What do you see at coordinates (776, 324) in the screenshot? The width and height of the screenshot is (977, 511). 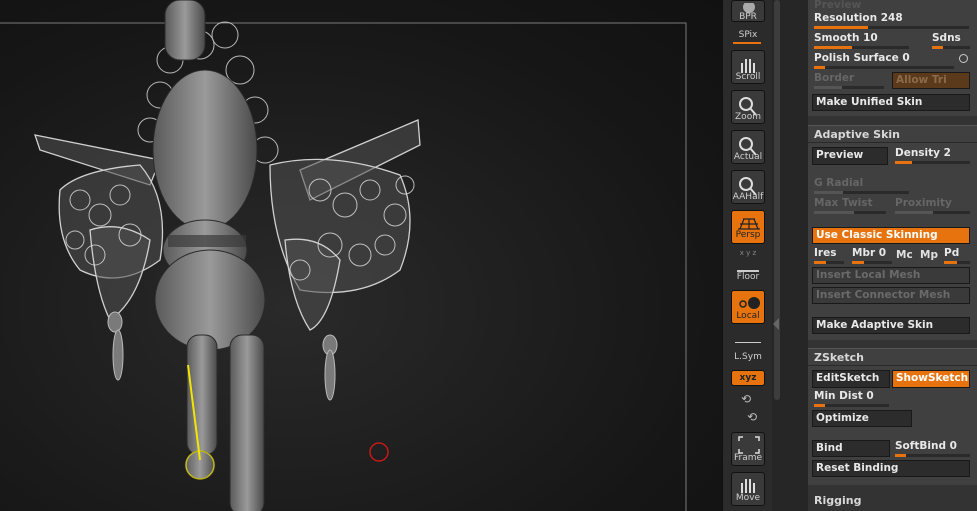 I see `tray-collapse-arrow-icon` at bounding box center [776, 324].